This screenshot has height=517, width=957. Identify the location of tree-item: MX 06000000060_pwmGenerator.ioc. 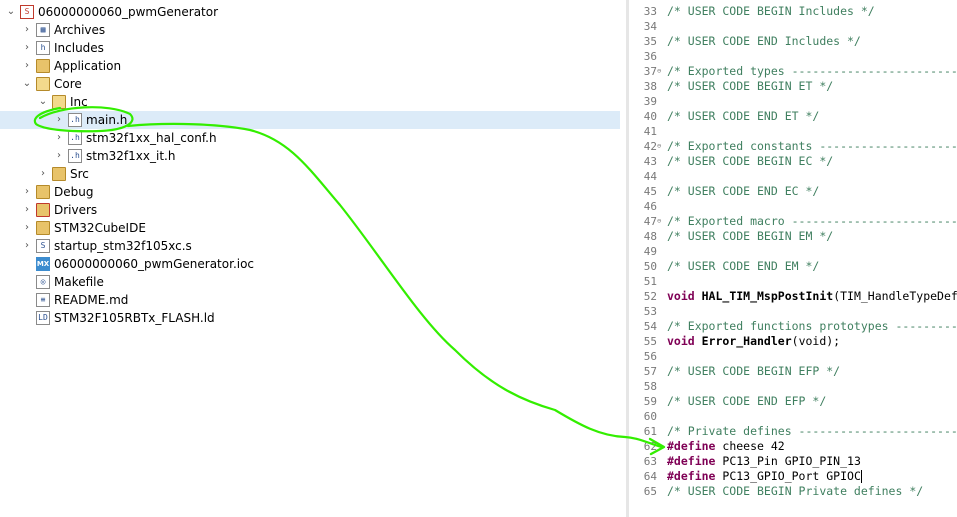
(310, 264).